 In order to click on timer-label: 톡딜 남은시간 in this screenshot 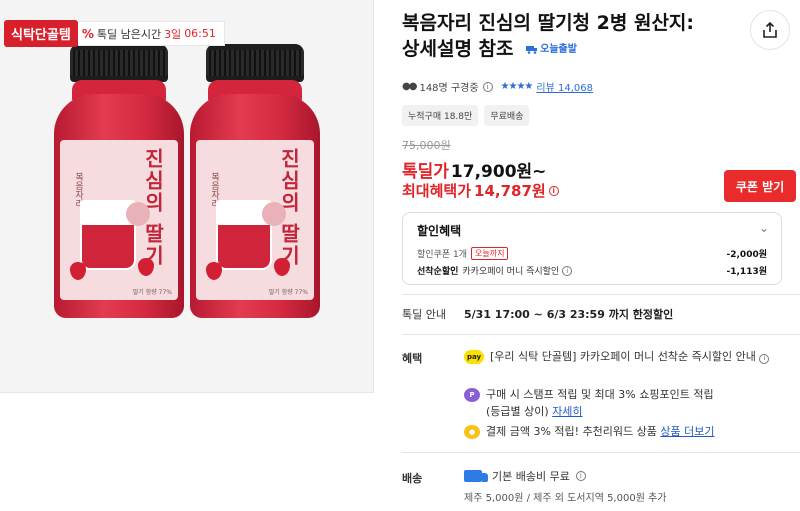, I will do `click(129, 34)`.